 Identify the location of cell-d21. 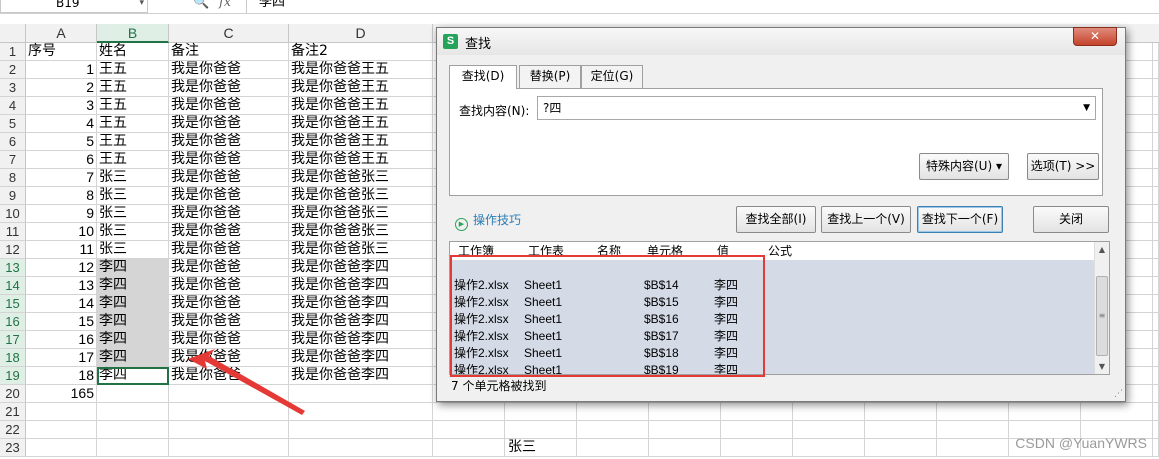
(361, 412).